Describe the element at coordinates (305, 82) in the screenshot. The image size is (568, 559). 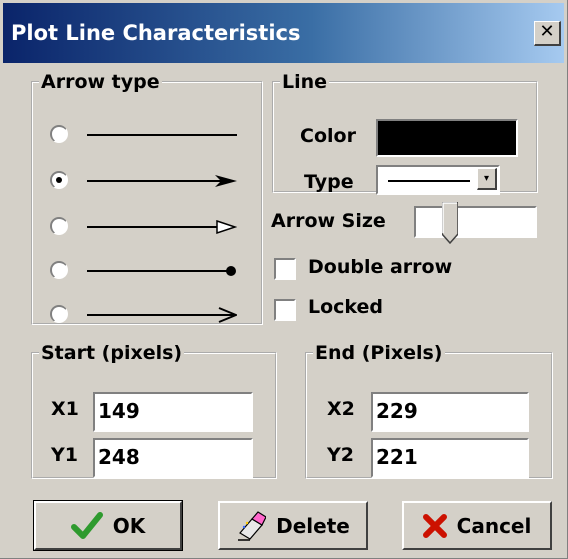
I see `line-legend: Line` at that location.